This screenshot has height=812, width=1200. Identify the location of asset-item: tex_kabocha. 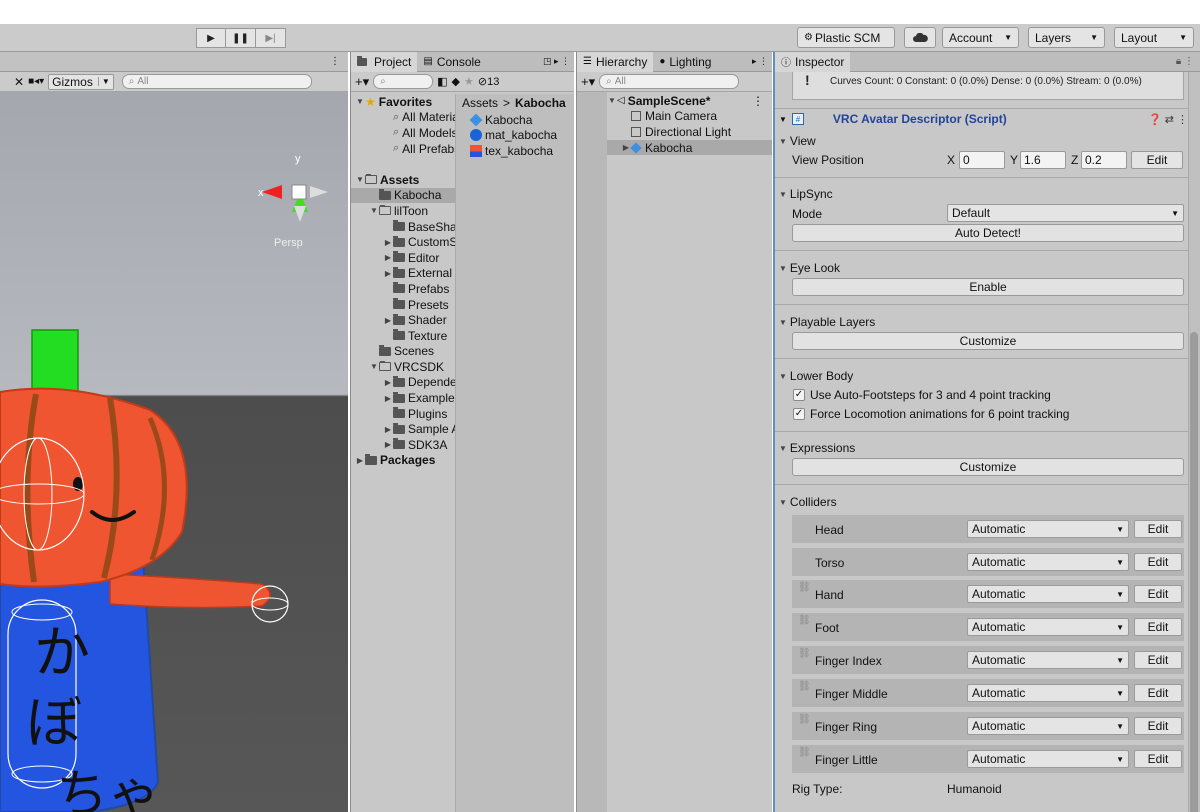
(515, 151).